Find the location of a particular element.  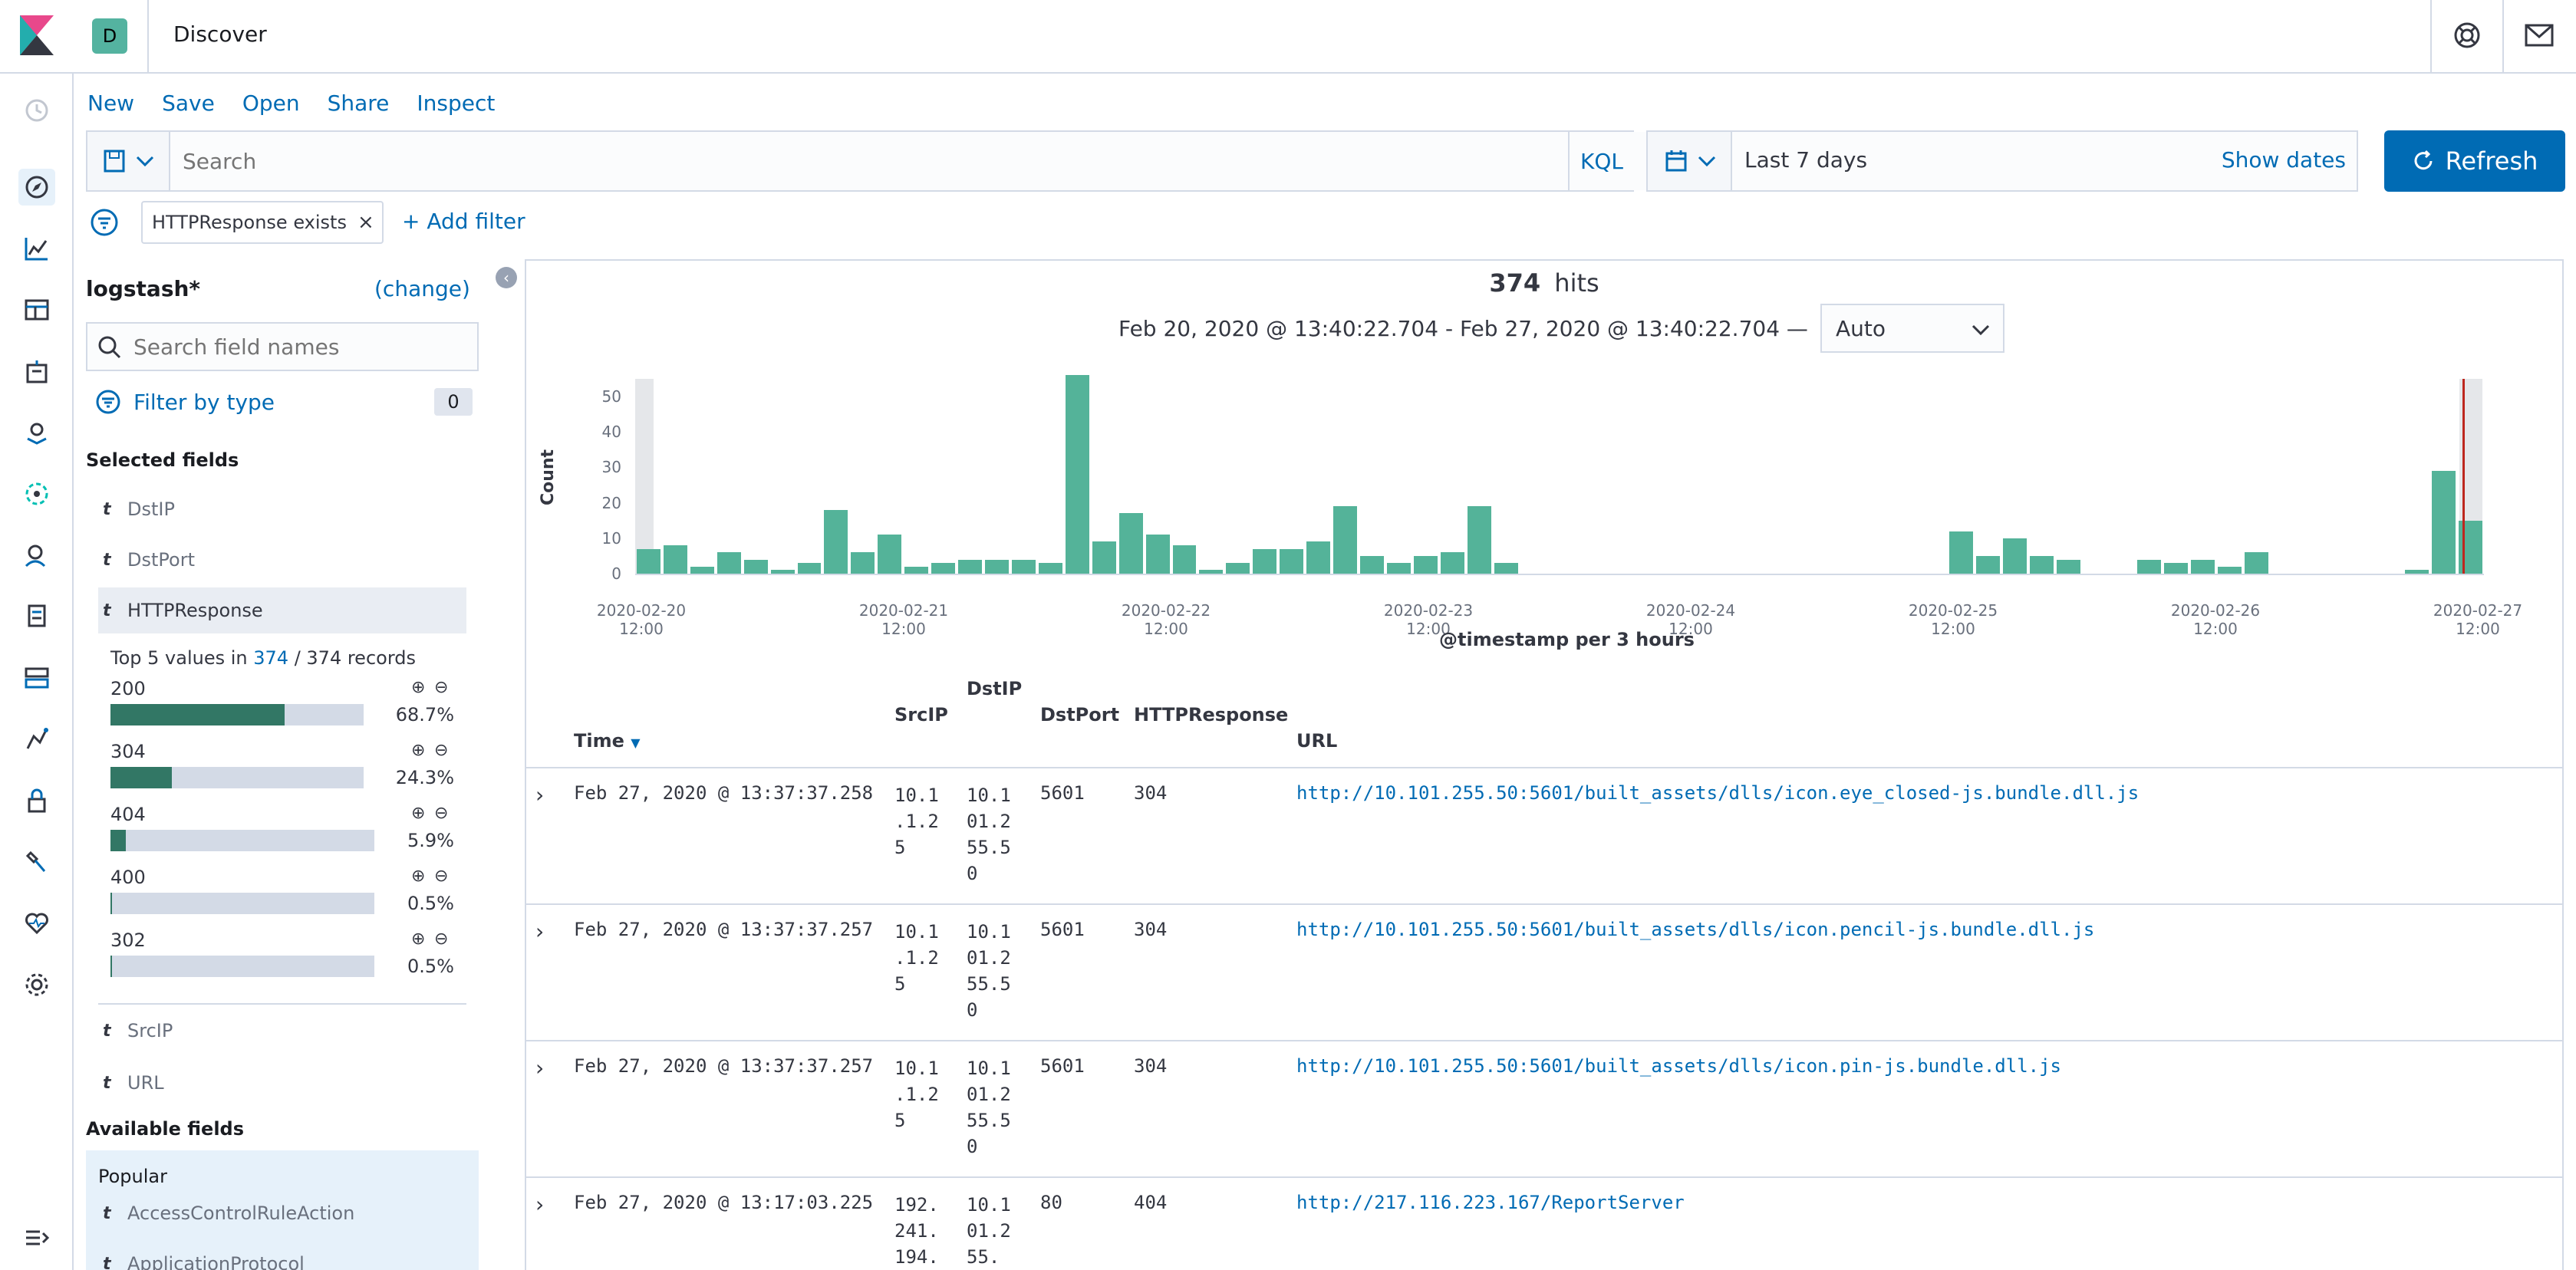

remove-filter-close-icon: × is located at coordinates (365, 222).